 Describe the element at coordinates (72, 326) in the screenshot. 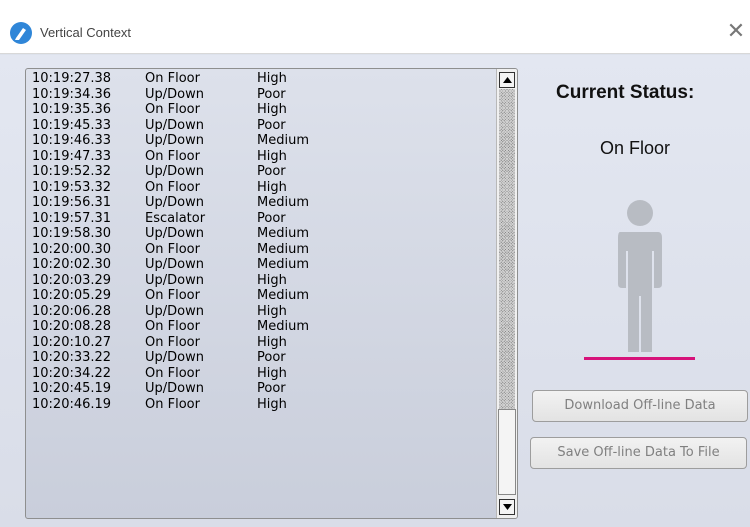

I see `log-time-cell: 10:20:08.28` at that location.